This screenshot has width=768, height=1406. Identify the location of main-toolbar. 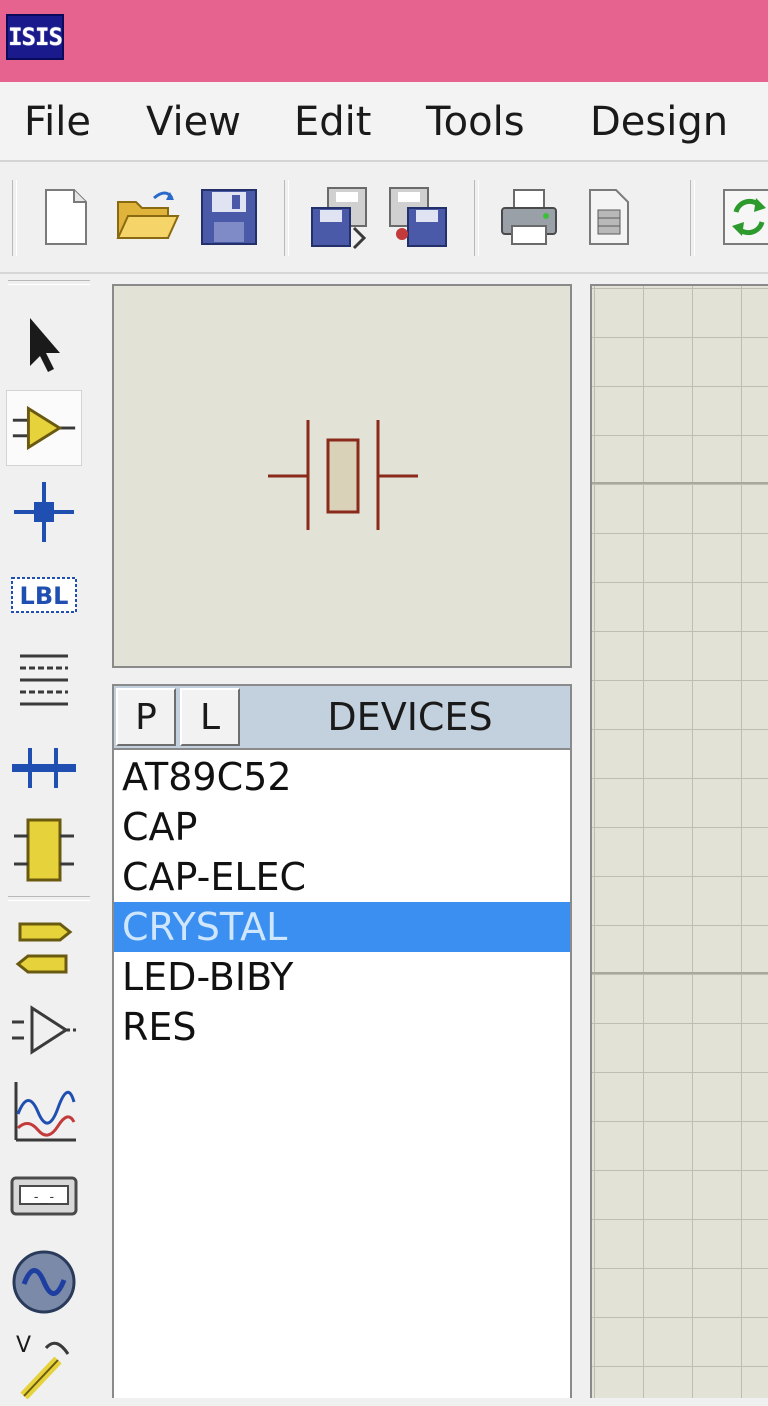
(384, 218).